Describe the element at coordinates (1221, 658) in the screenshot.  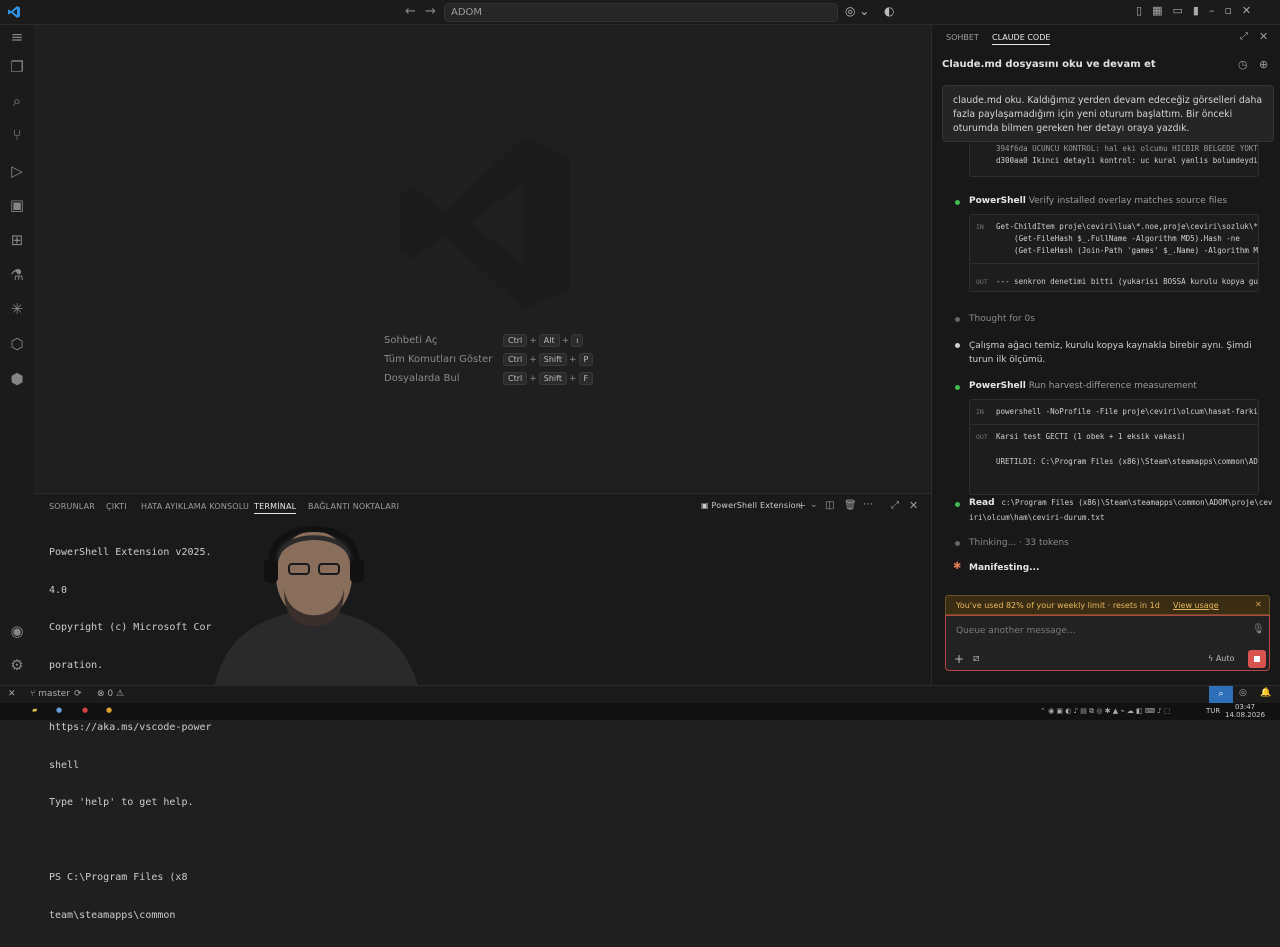
I see `mode-selector: ϟ Auto` at that location.